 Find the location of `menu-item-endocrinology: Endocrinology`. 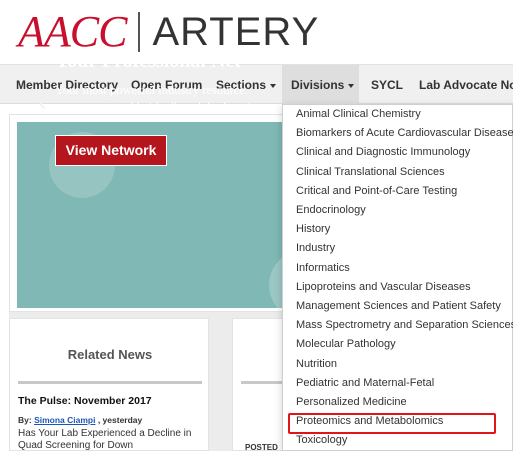

menu-item-endocrinology: Endocrinology is located at coordinates (331, 210).